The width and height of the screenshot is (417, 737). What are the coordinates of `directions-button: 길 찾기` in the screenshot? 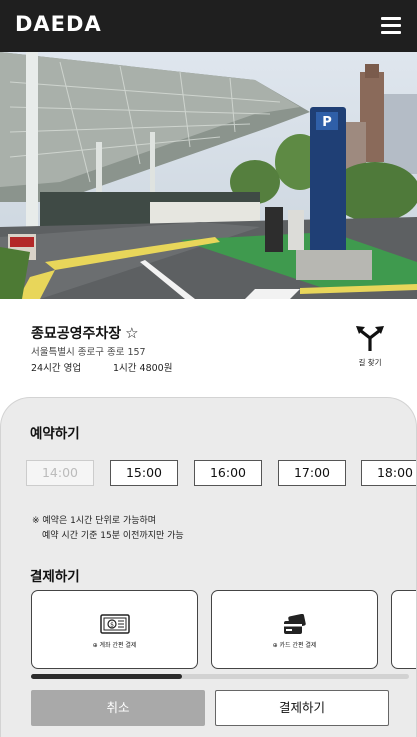 It's located at (370, 346).